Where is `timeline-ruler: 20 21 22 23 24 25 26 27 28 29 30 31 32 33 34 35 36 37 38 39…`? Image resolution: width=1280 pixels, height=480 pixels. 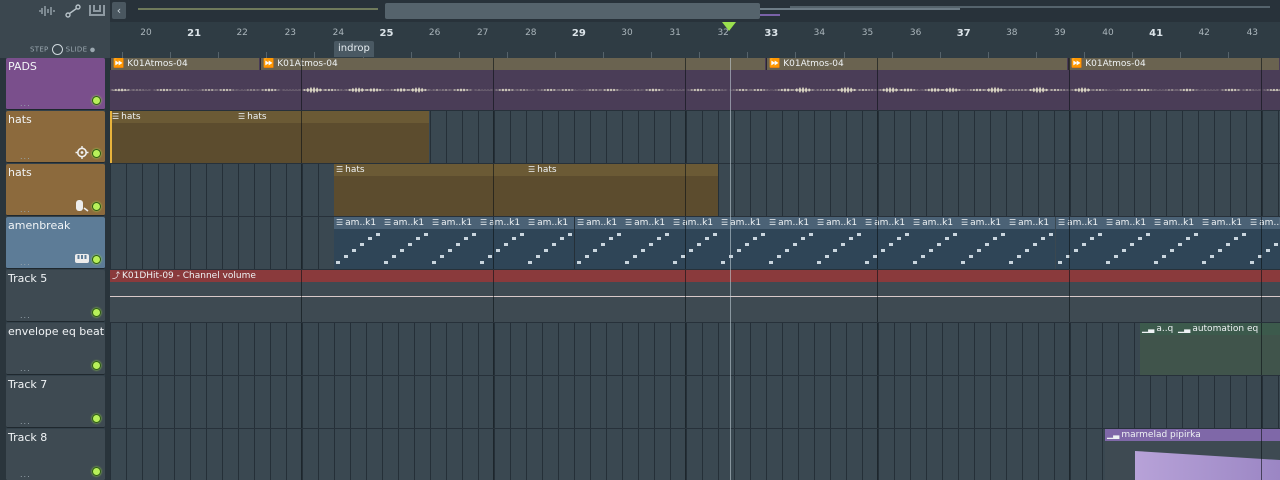 timeline-ruler: 20 21 22 23 24 25 26 27 28 29 30 31 32 33 34 35 36 37 38 39… is located at coordinates (695, 40).